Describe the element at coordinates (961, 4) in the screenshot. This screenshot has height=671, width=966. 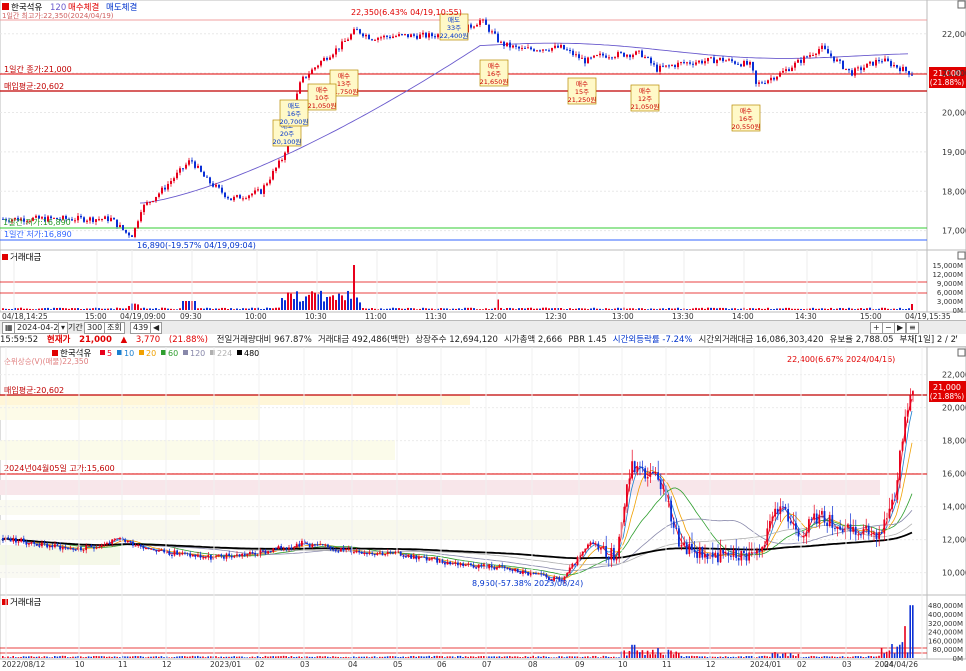
I see `panel-close-icon` at that location.